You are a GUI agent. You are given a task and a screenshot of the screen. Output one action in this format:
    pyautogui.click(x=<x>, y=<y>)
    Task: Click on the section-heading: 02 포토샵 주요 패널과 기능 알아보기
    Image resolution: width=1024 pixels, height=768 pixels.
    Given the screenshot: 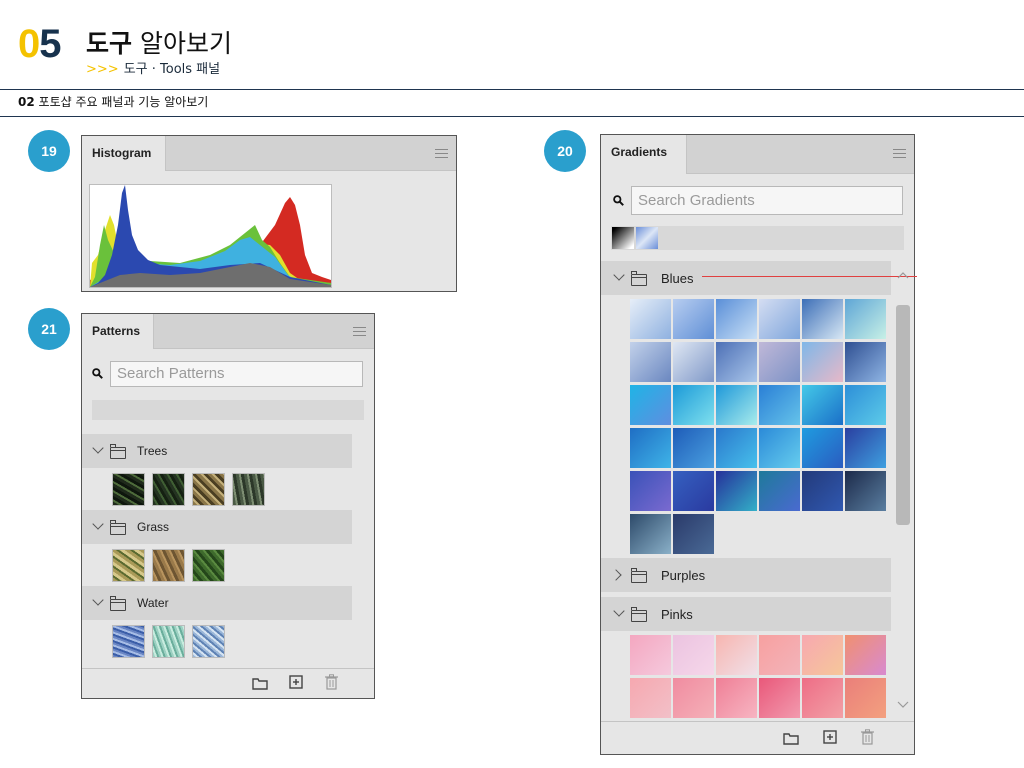 What is the action you would take?
    pyautogui.click(x=113, y=102)
    